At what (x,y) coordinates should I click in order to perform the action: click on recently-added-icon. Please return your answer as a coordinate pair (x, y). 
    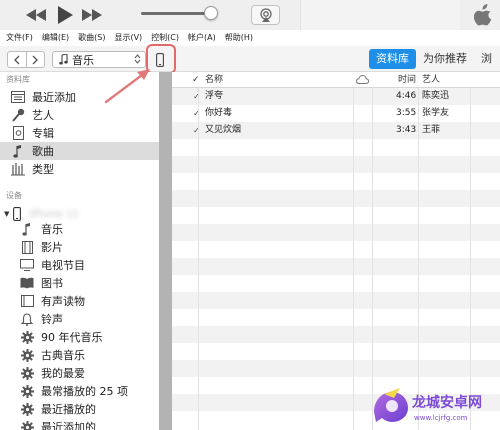
    Looking at the image, I should click on (18, 97).